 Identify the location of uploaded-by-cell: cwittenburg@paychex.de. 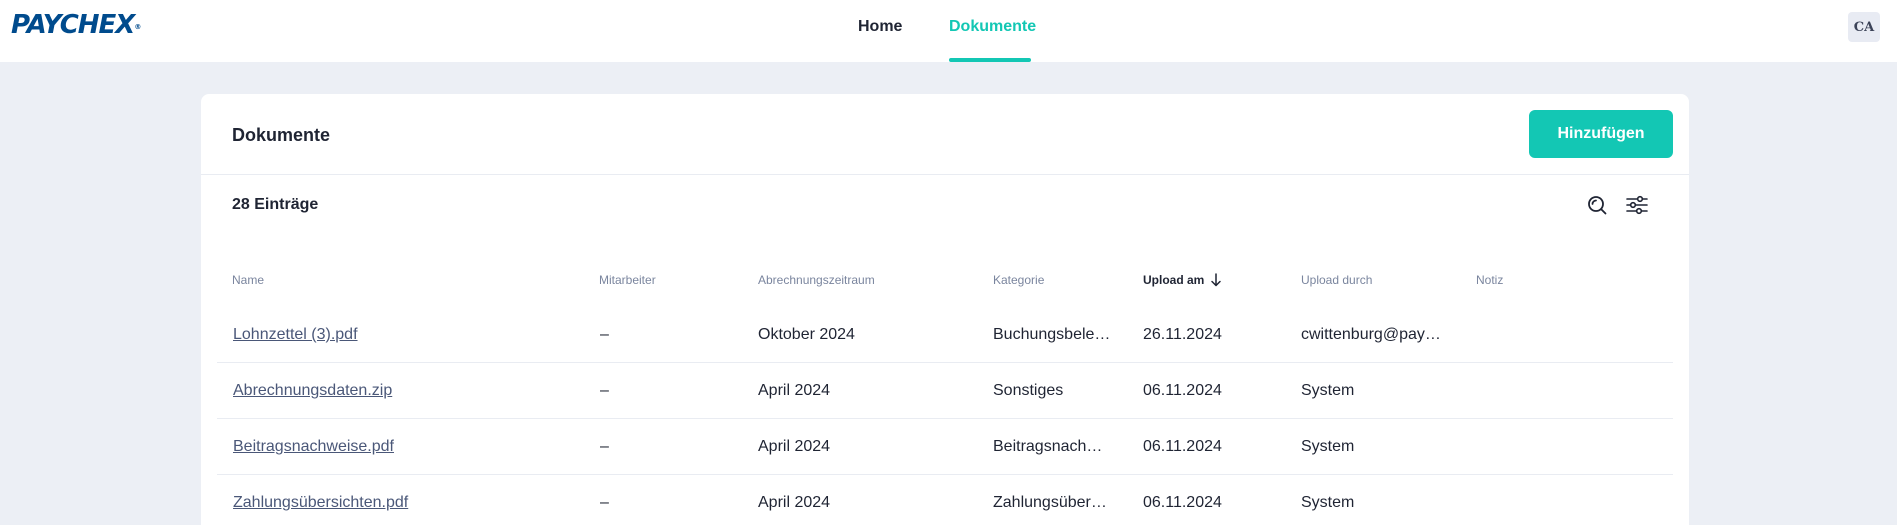
(1373, 334).